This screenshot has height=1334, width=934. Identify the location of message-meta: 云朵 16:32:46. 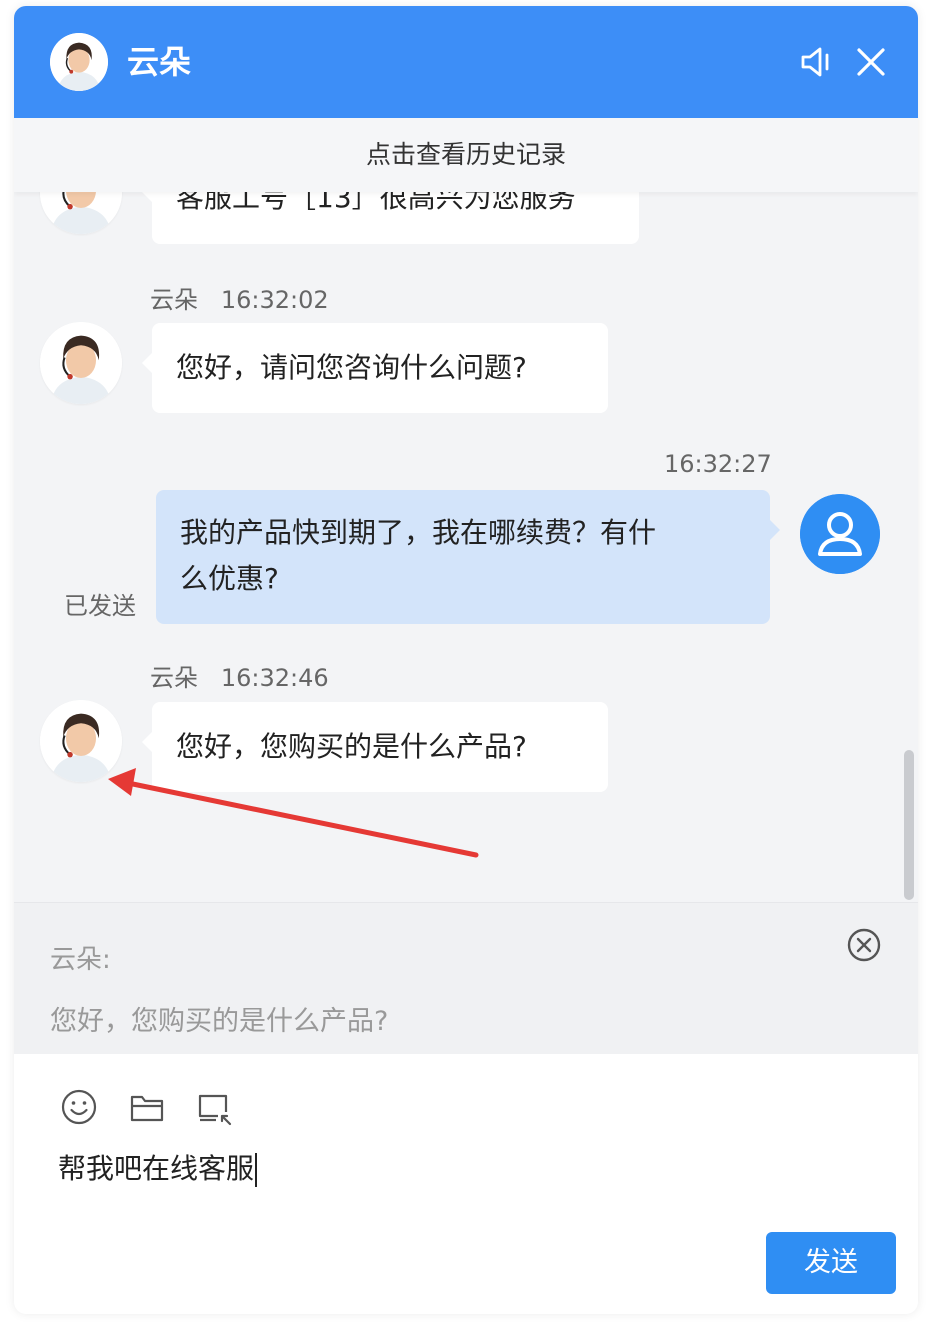
(239, 675).